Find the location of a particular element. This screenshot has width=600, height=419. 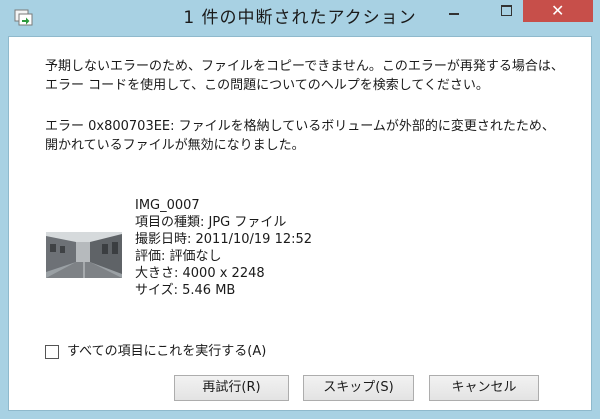

close-button: ✕ is located at coordinates (558, 11).